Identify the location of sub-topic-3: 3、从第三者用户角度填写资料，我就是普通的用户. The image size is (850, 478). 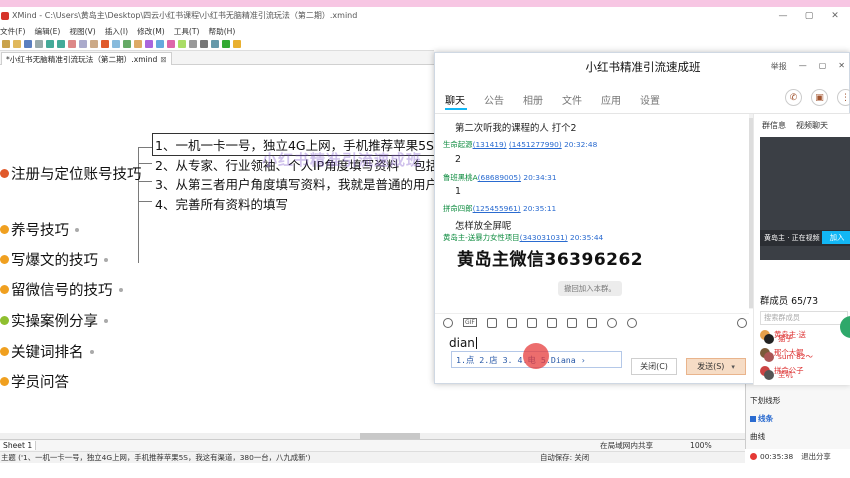
(296, 183).